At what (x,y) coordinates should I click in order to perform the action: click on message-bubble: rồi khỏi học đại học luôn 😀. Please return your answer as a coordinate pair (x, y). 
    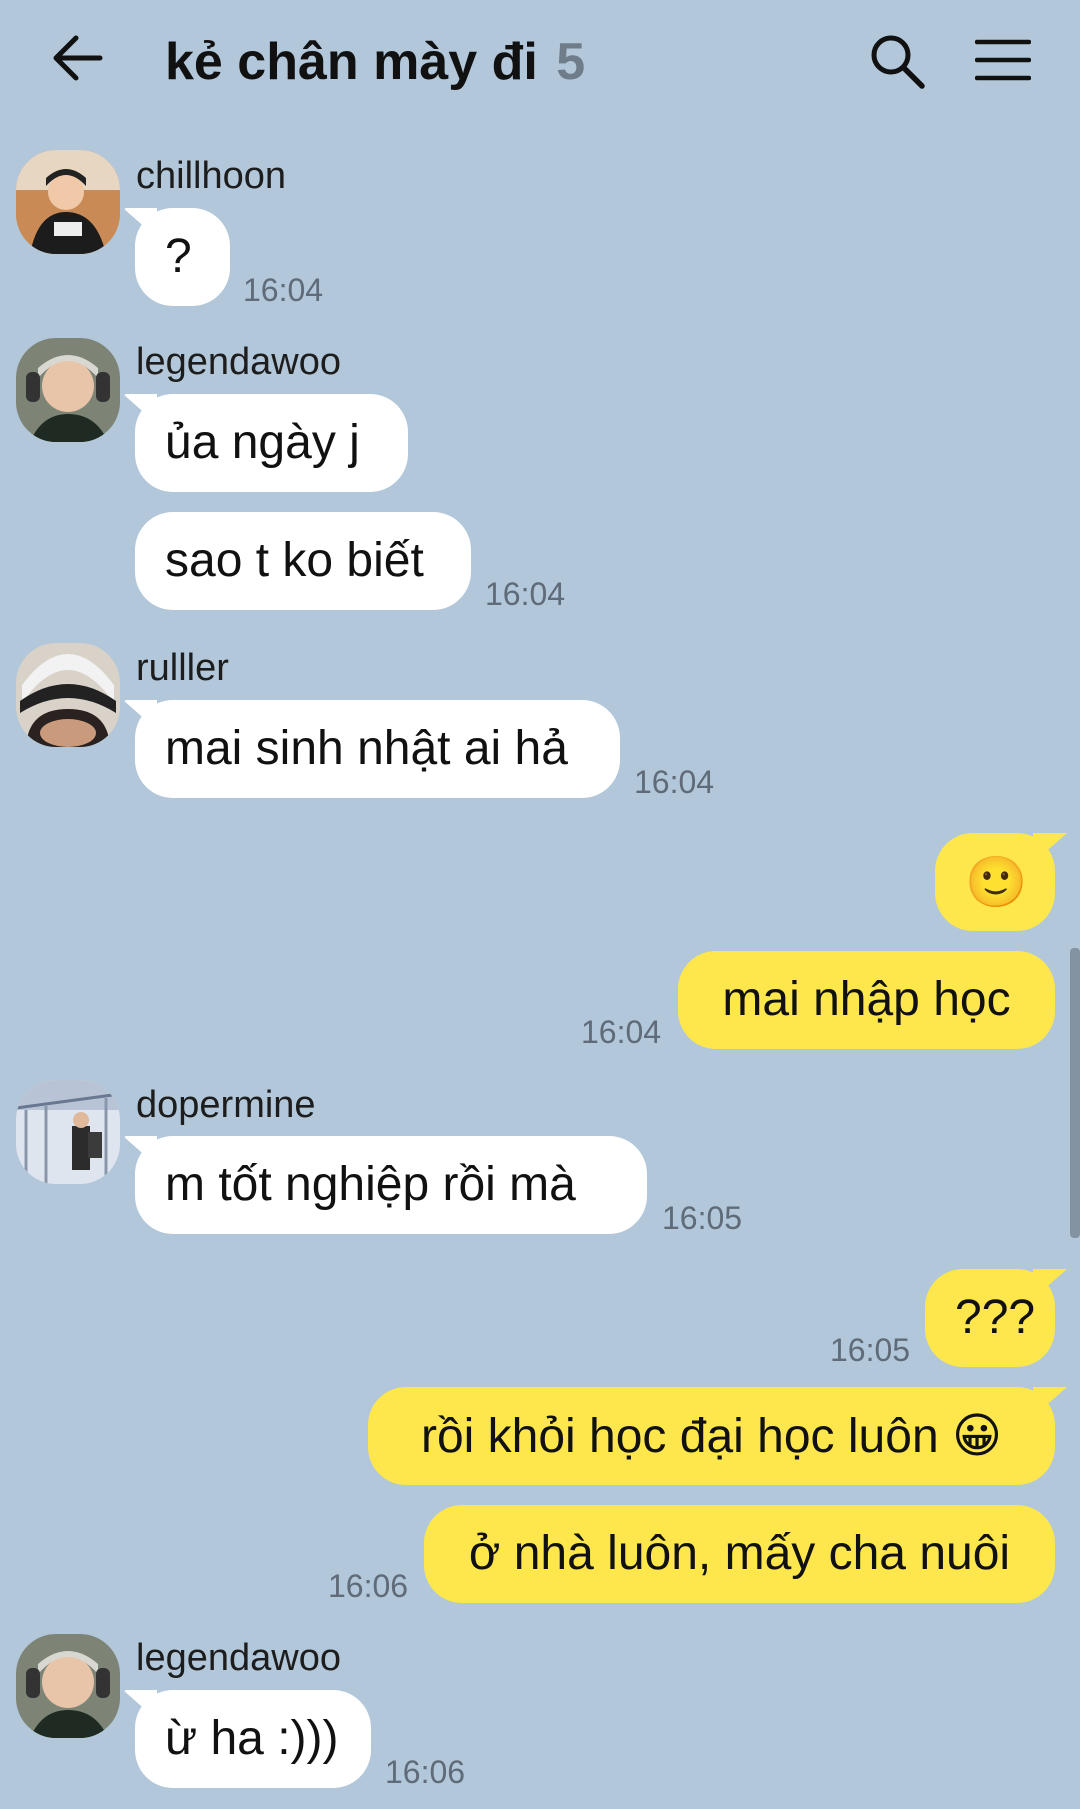
    Looking at the image, I should click on (711, 1436).